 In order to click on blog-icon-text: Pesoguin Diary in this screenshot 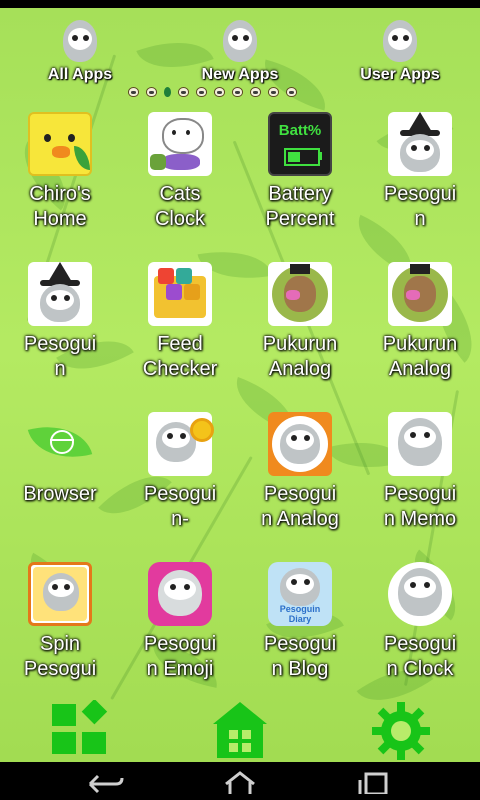, I will do `click(300, 614)`.